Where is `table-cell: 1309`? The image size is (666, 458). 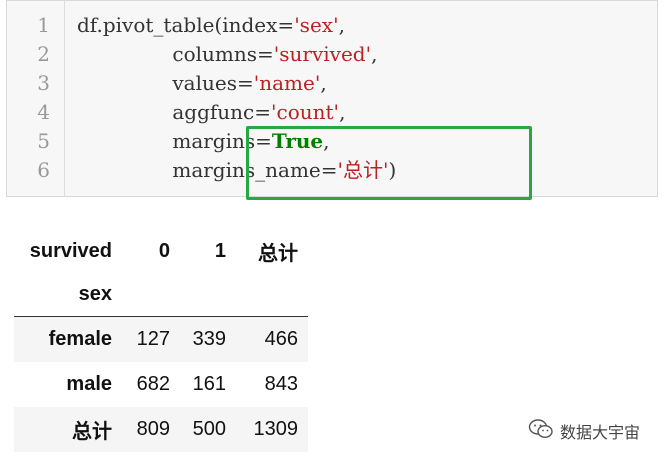
table-cell: 1309 is located at coordinates (272, 429).